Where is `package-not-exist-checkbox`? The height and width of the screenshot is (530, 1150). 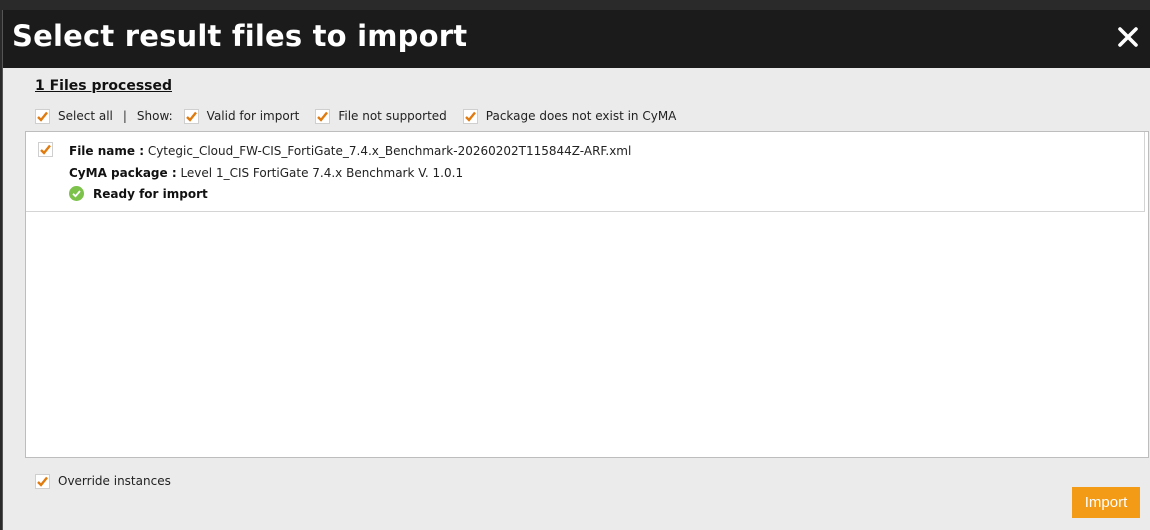 package-not-exist-checkbox is located at coordinates (470, 116).